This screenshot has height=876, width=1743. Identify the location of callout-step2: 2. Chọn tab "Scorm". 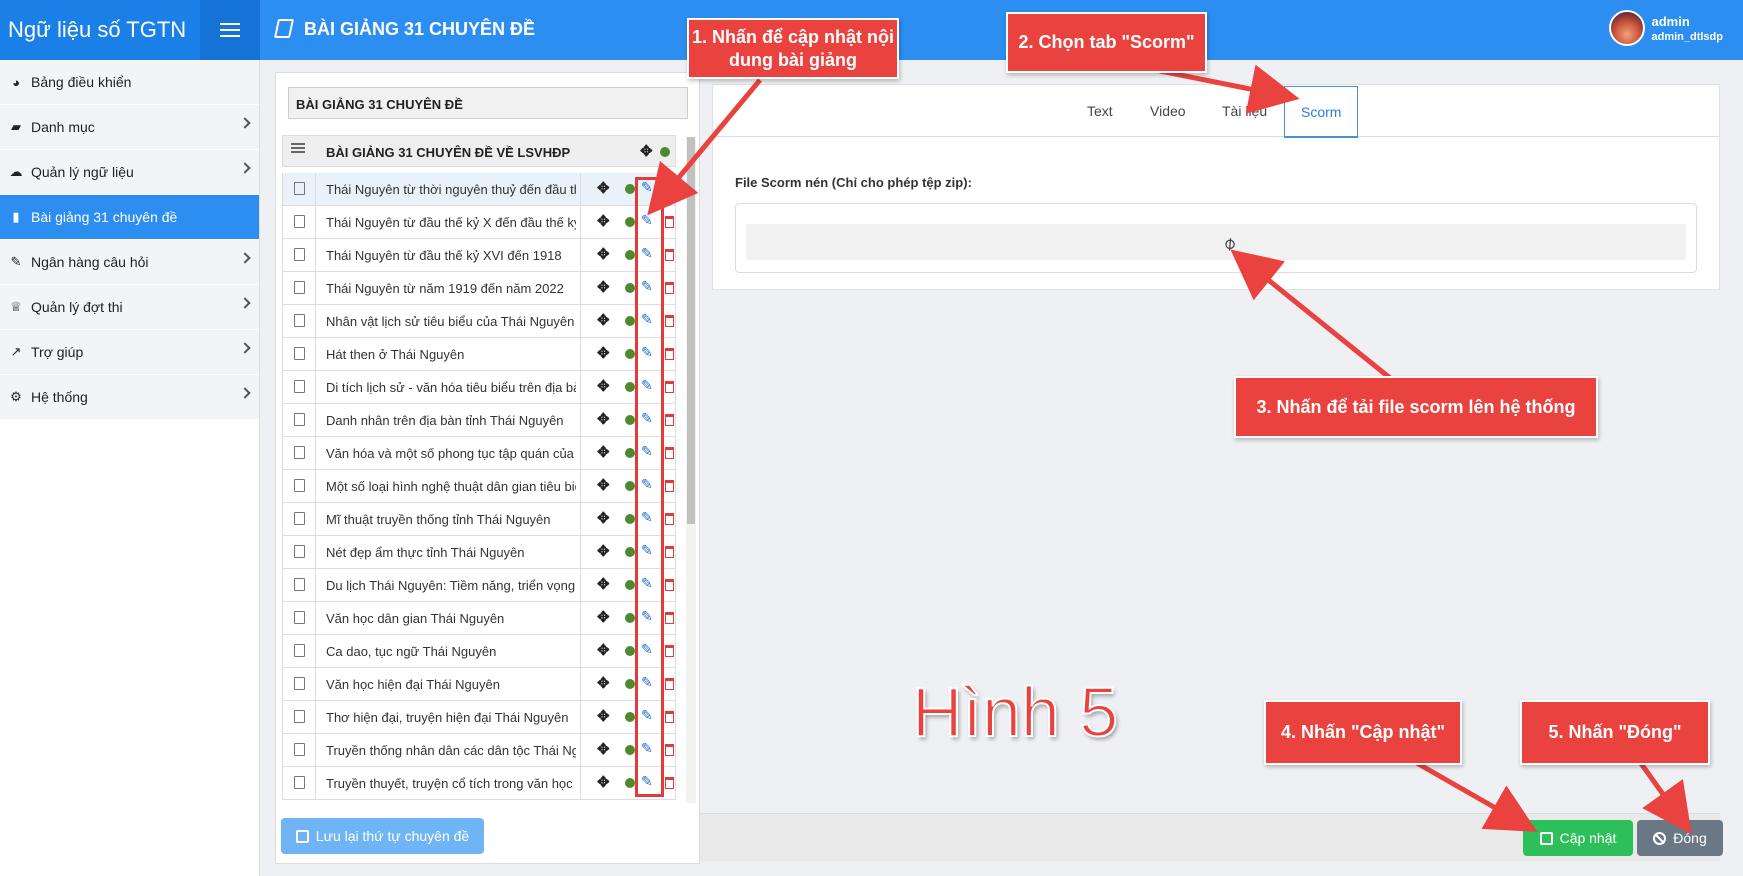
(1106, 42).